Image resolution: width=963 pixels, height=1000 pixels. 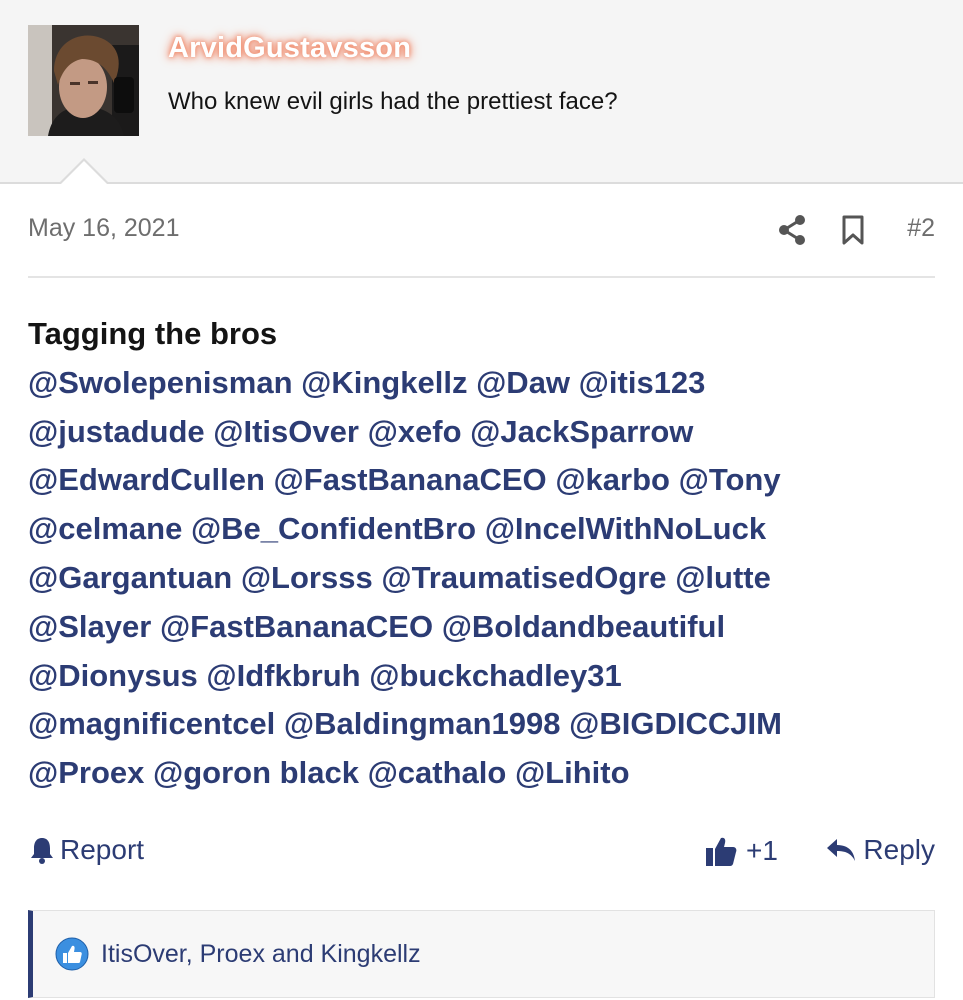 I want to click on reactions-text: ItisOver, Proex and Kingkellz, so click(x=261, y=954).